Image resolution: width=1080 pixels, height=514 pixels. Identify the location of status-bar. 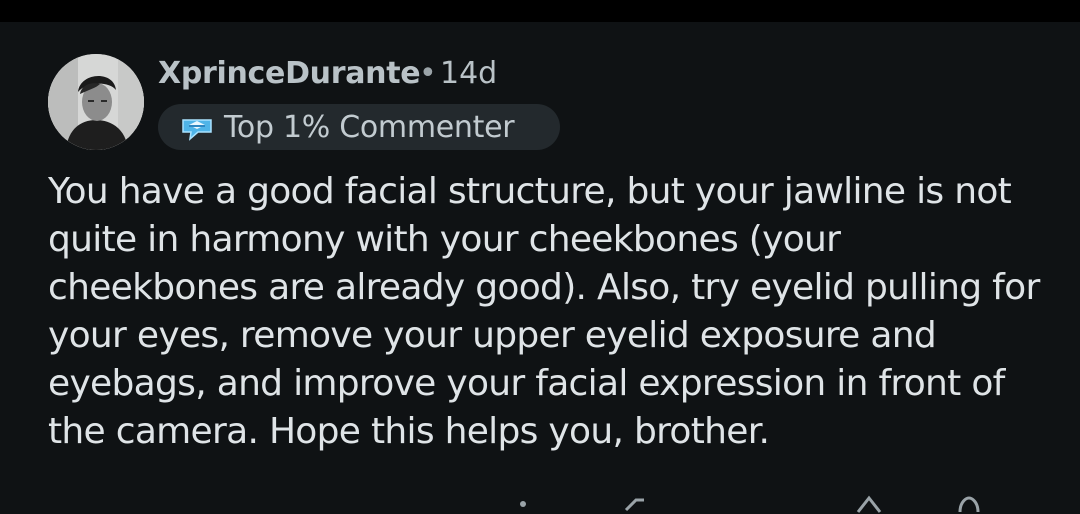
(540, 11).